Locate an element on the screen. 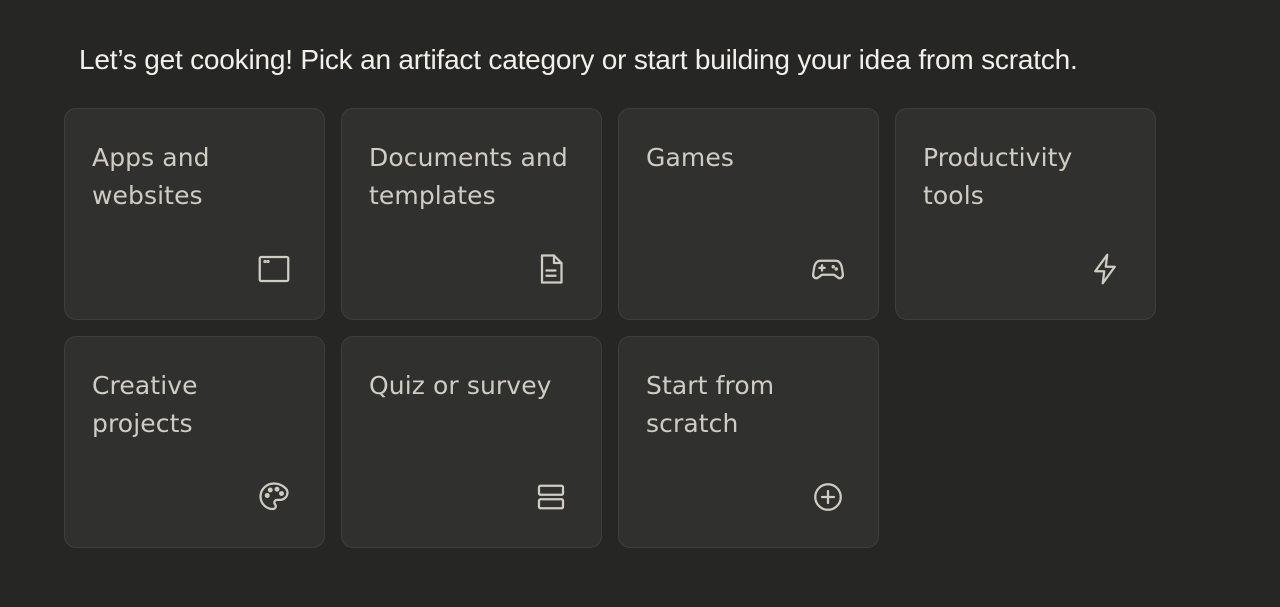 This screenshot has width=1280, height=607. card-label: Apps and websites is located at coordinates (151, 176).